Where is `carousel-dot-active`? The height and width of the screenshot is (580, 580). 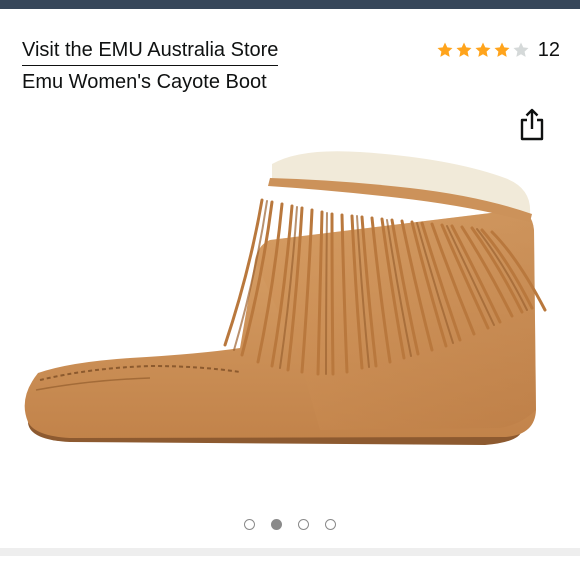 carousel-dot-active is located at coordinates (276, 524).